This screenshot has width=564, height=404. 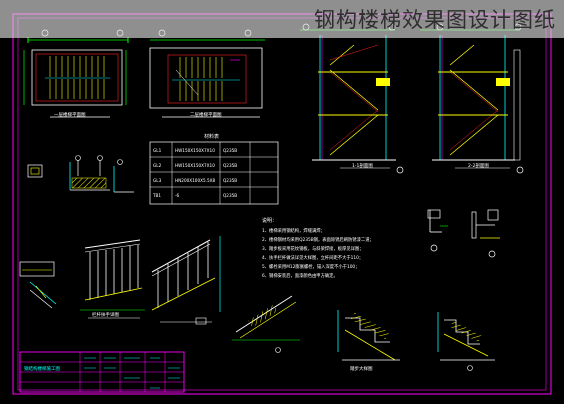 What do you see at coordinates (352, 98) in the screenshot?
I see `stair-section-one: 1-1剖面图` at bounding box center [352, 98].